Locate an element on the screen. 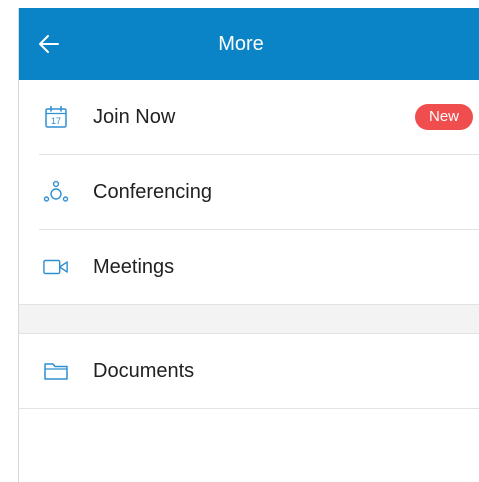 This screenshot has height=482, width=479. menu-item-meetings: Meetings is located at coordinates (249, 267).